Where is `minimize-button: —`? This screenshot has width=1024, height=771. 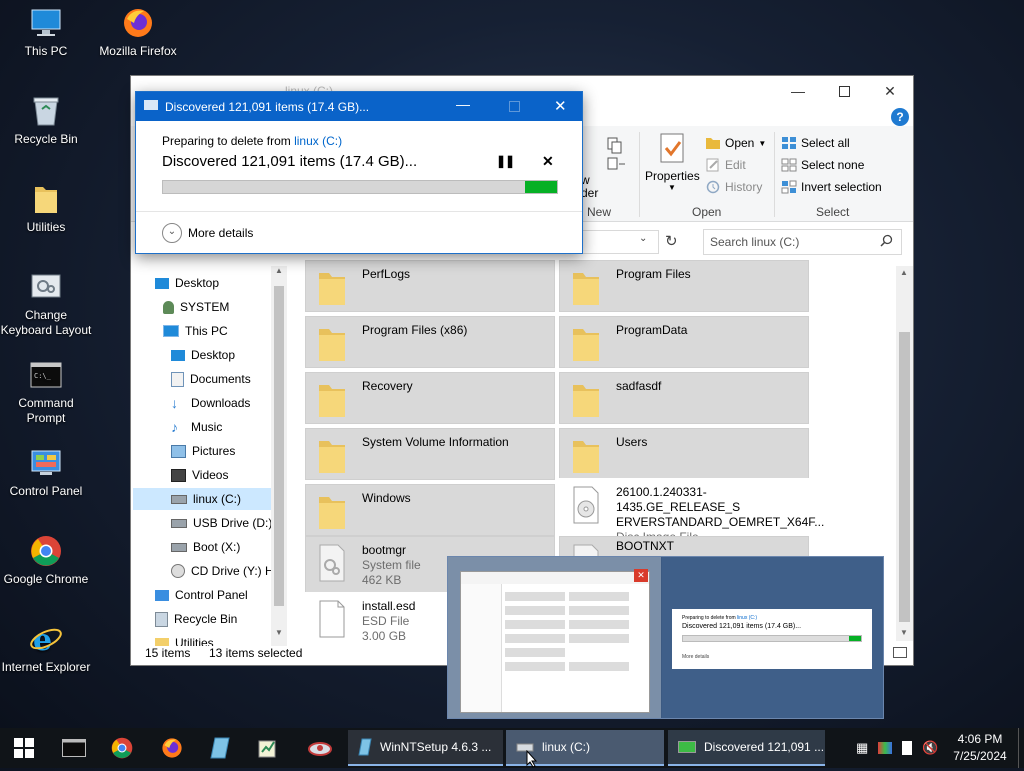
minimize-button: — is located at coordinates (798, 91).